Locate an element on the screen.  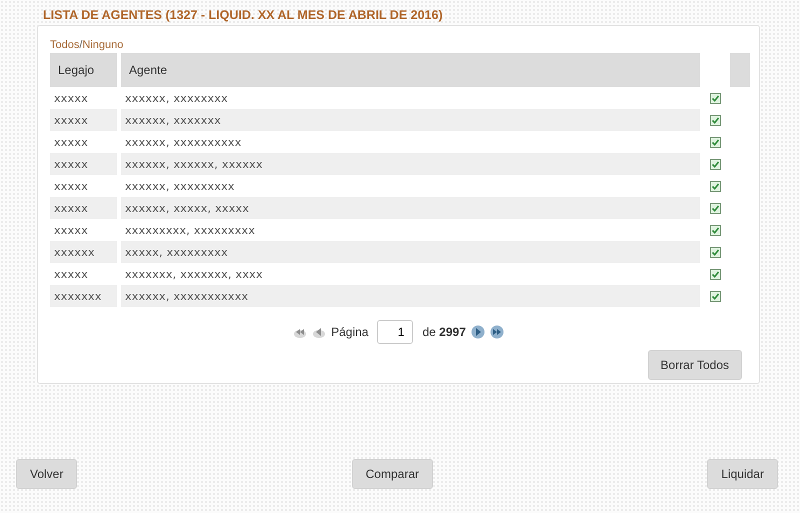
scrollbar is located at coordinates (740, 70).